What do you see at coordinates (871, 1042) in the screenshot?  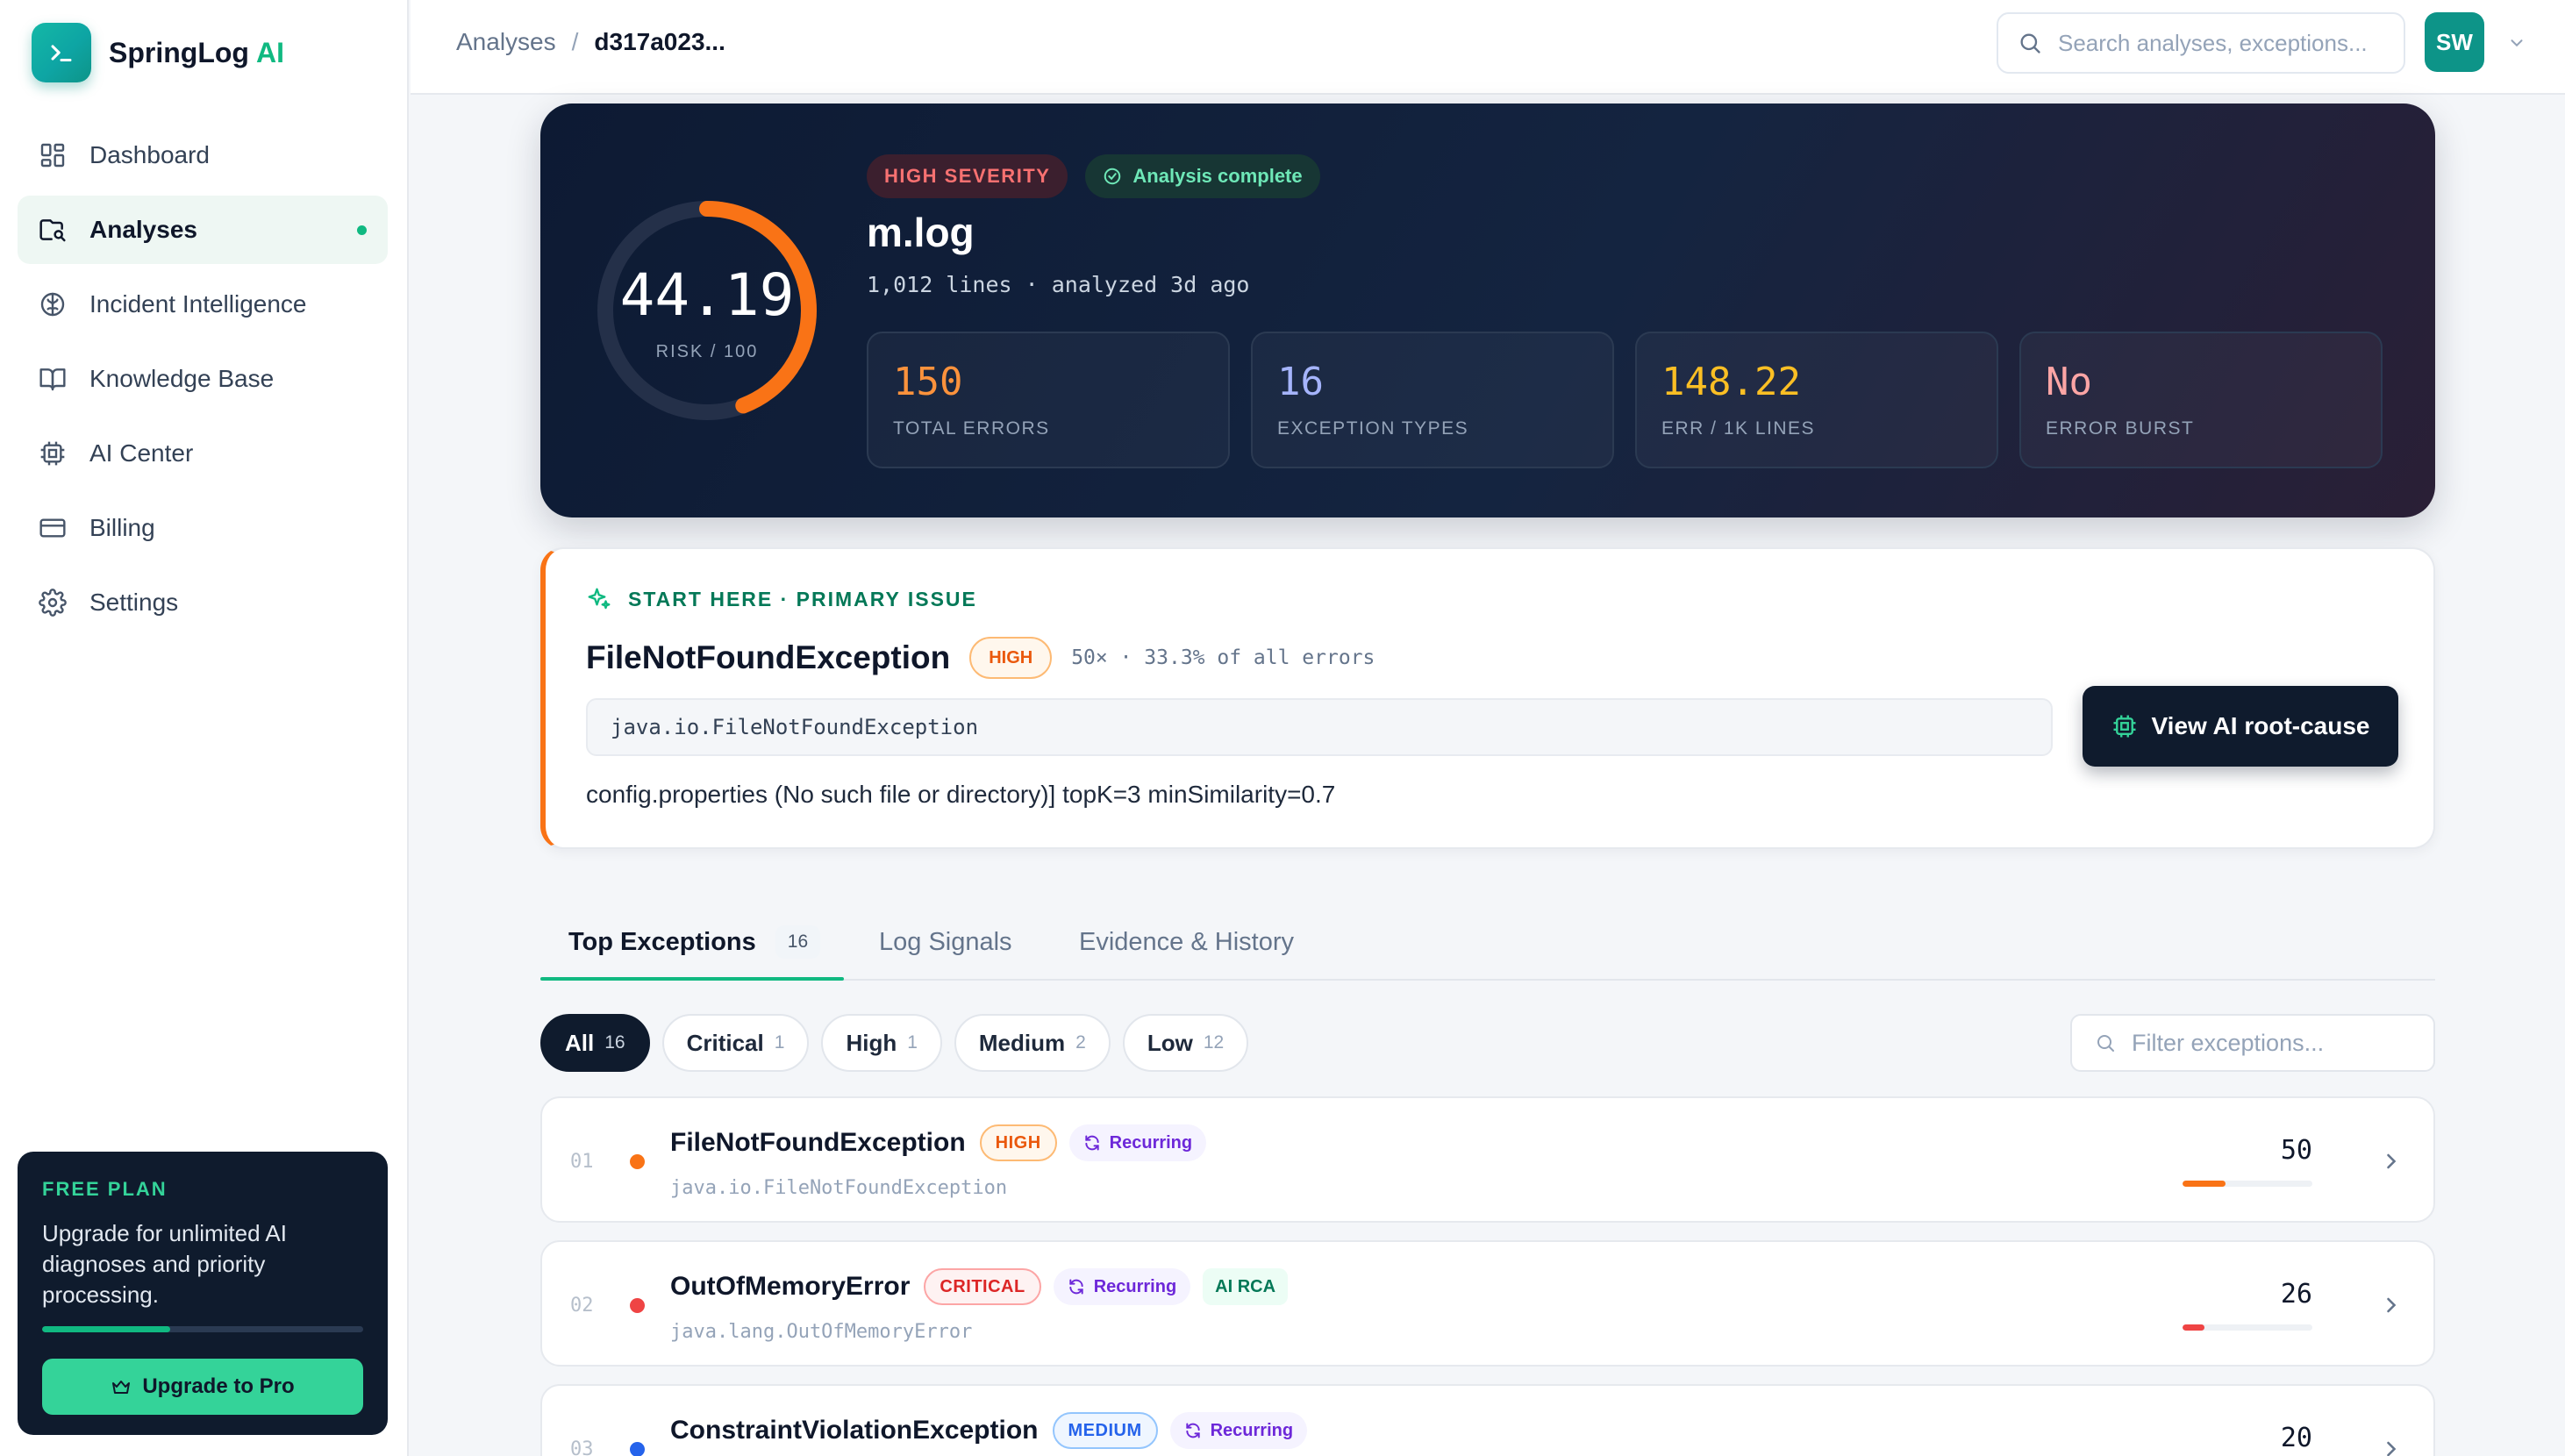 I see `chip-label: High` at bounding box center [871, 1042].